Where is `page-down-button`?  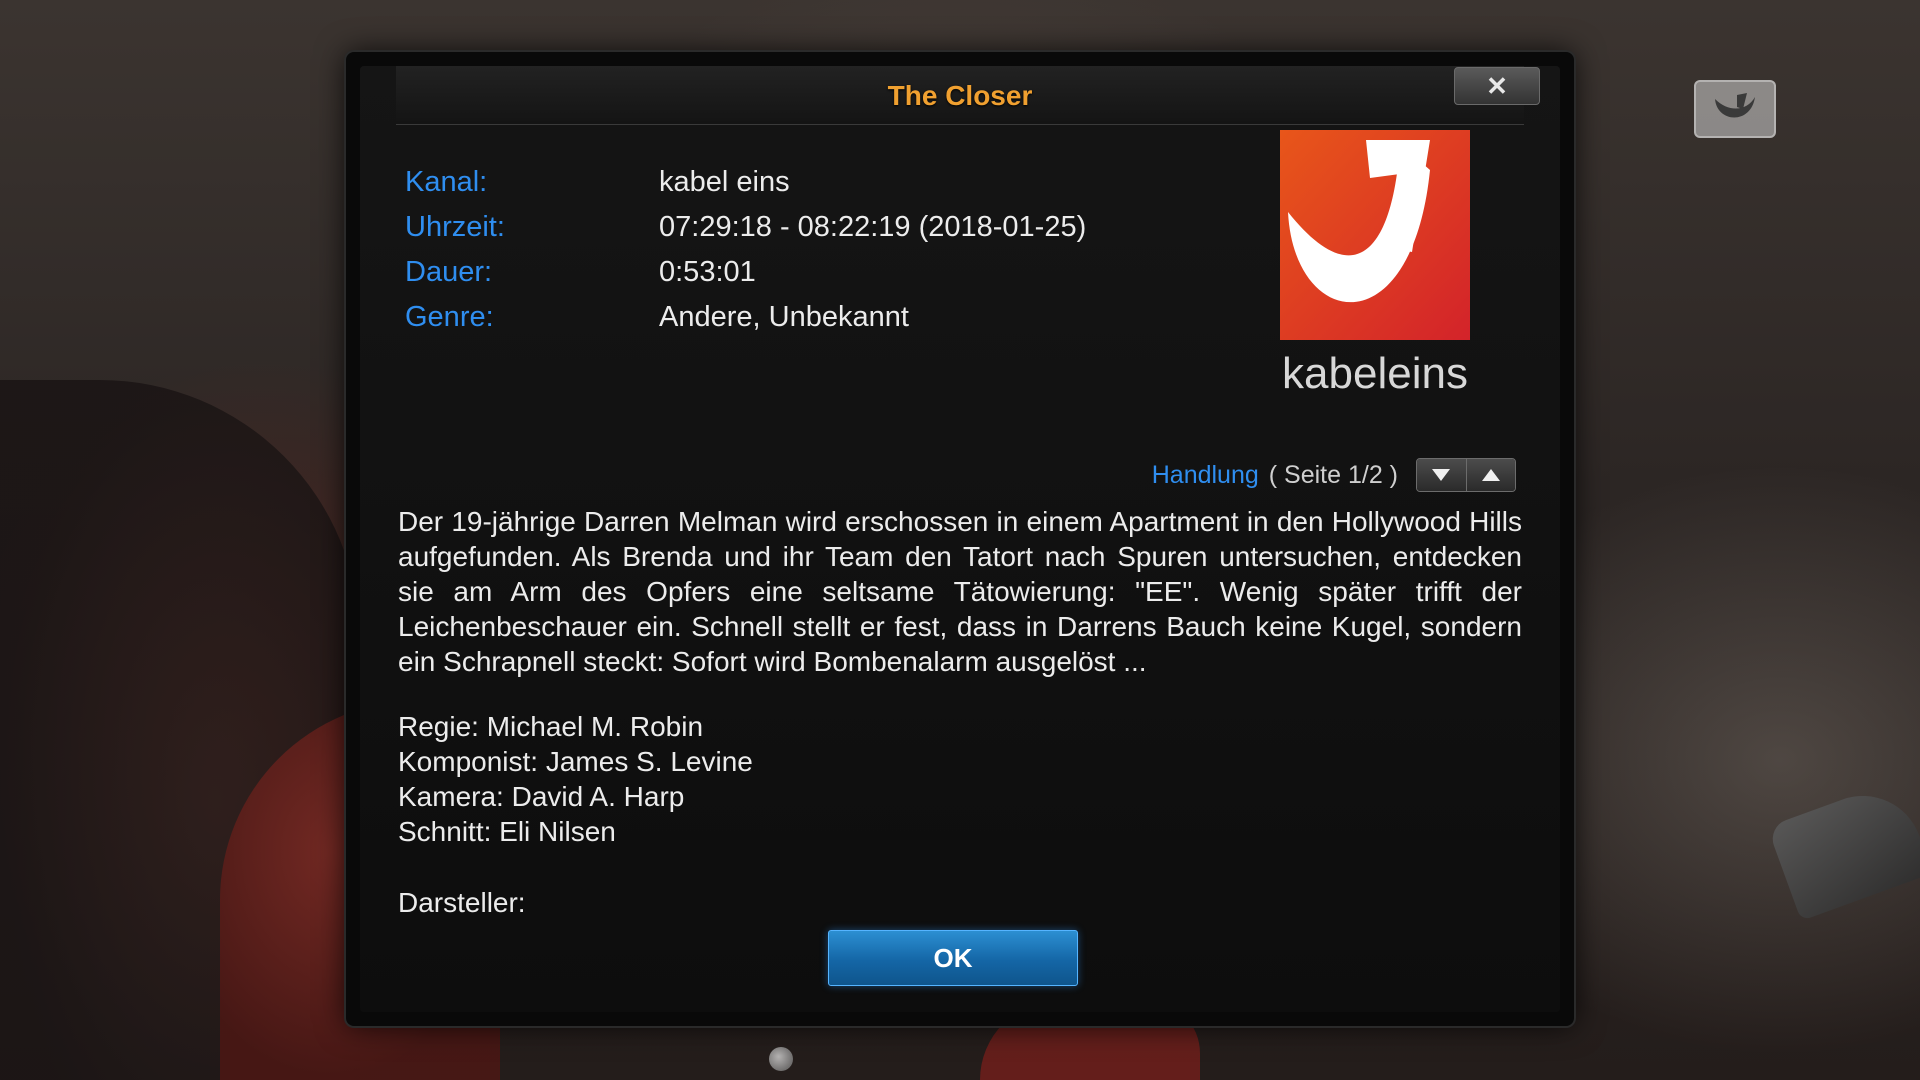
page-down-button is located at coordinates (1441, 475).